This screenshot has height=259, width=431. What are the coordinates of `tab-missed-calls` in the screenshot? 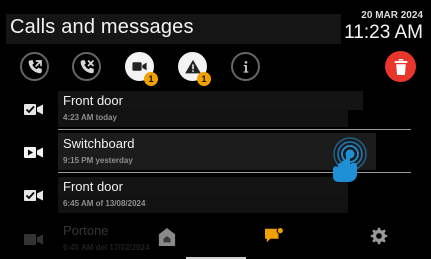 It's located at (86, 66).